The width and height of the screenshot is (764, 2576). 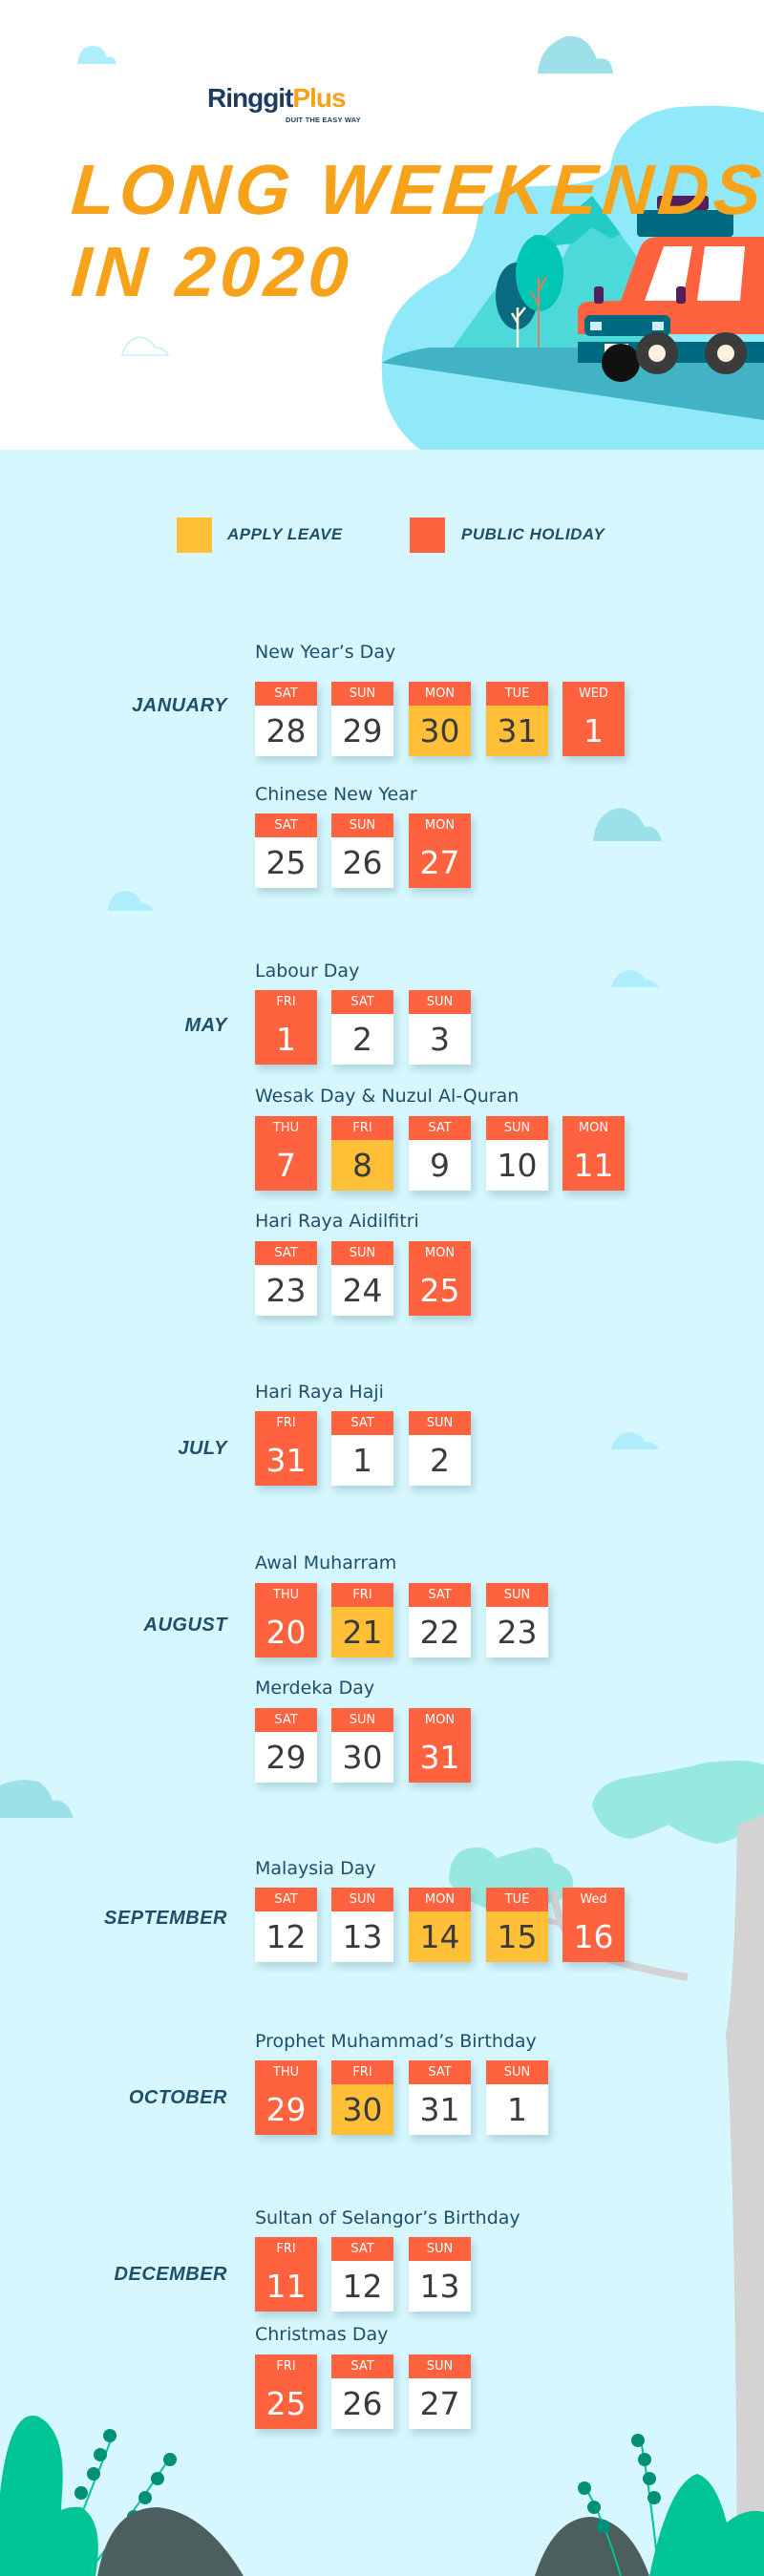 I want to click on day-number: 11, so click(x=286, y=2286).